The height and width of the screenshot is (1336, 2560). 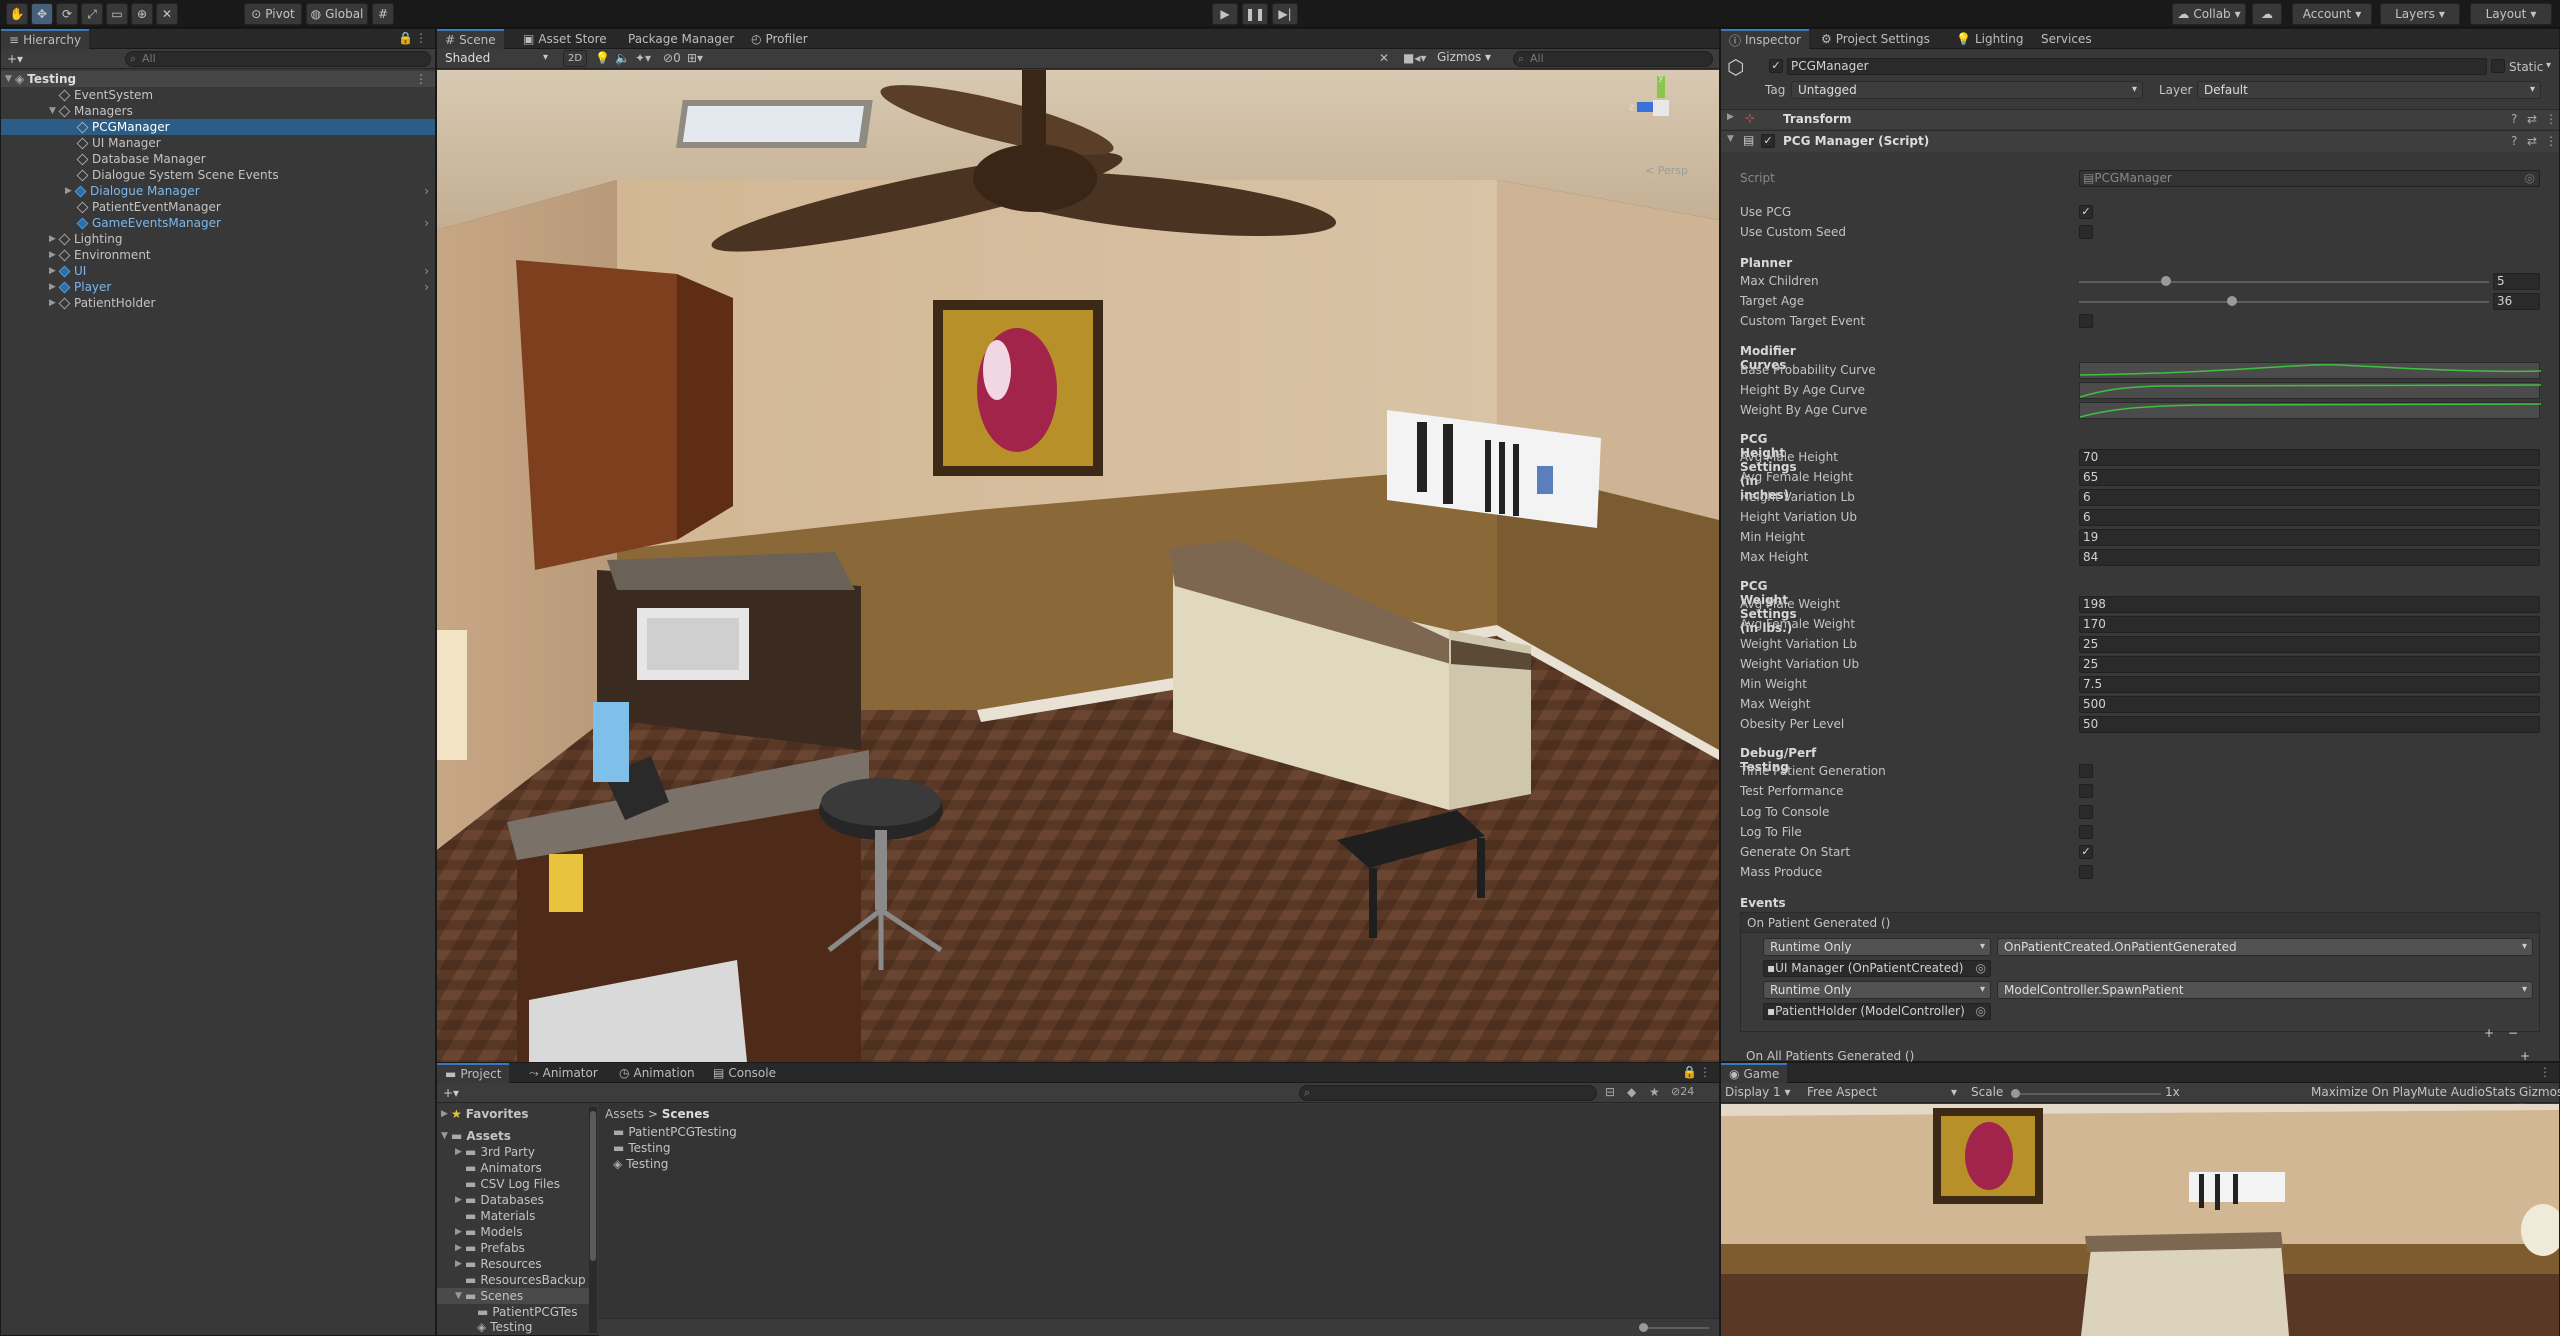 I want to click on grid-snap-icon: #, so click(x=383, y=14).